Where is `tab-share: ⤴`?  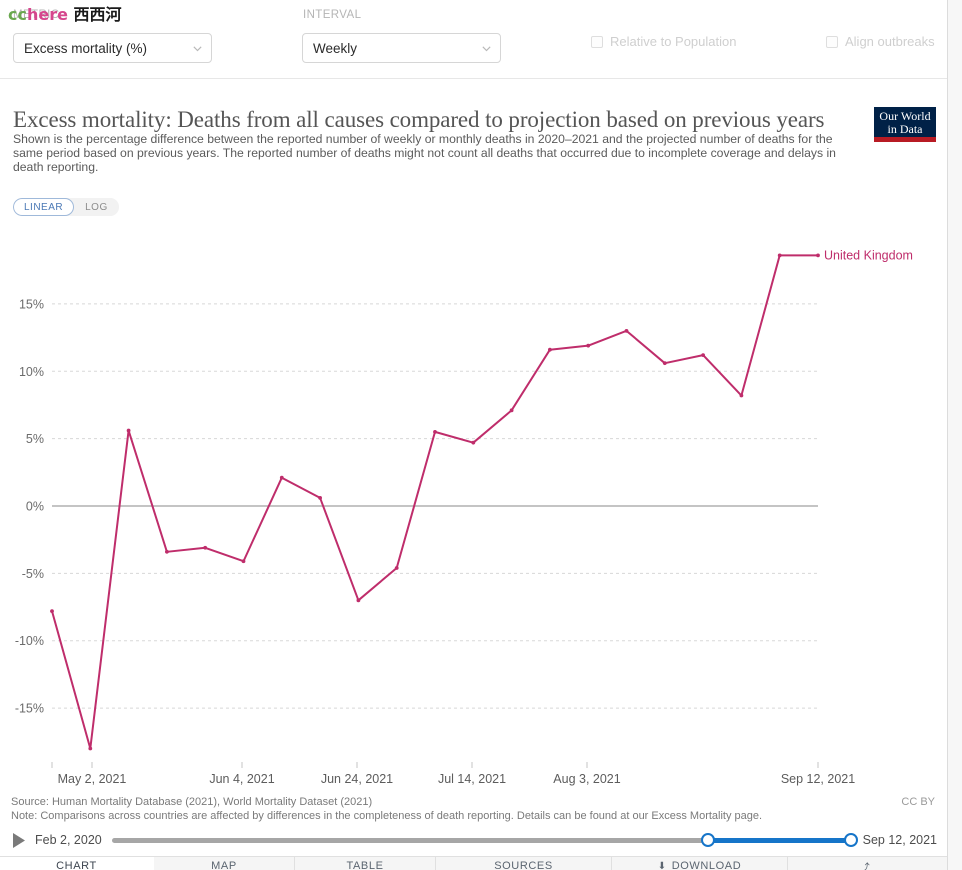 tab-share: ⤴ is located at coordinates (867, 863).